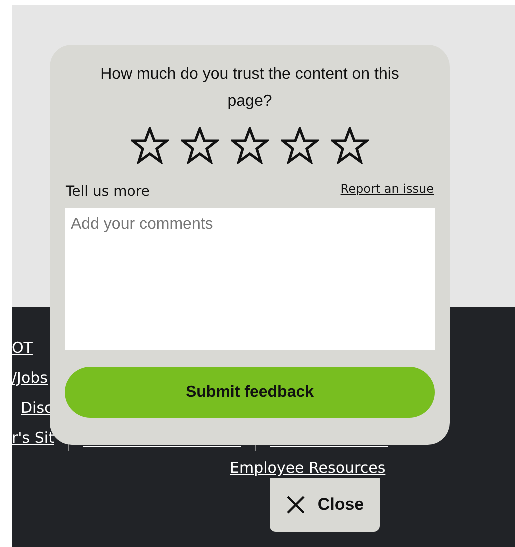  I want to click on footer-link: Disc, so click(37, 408).